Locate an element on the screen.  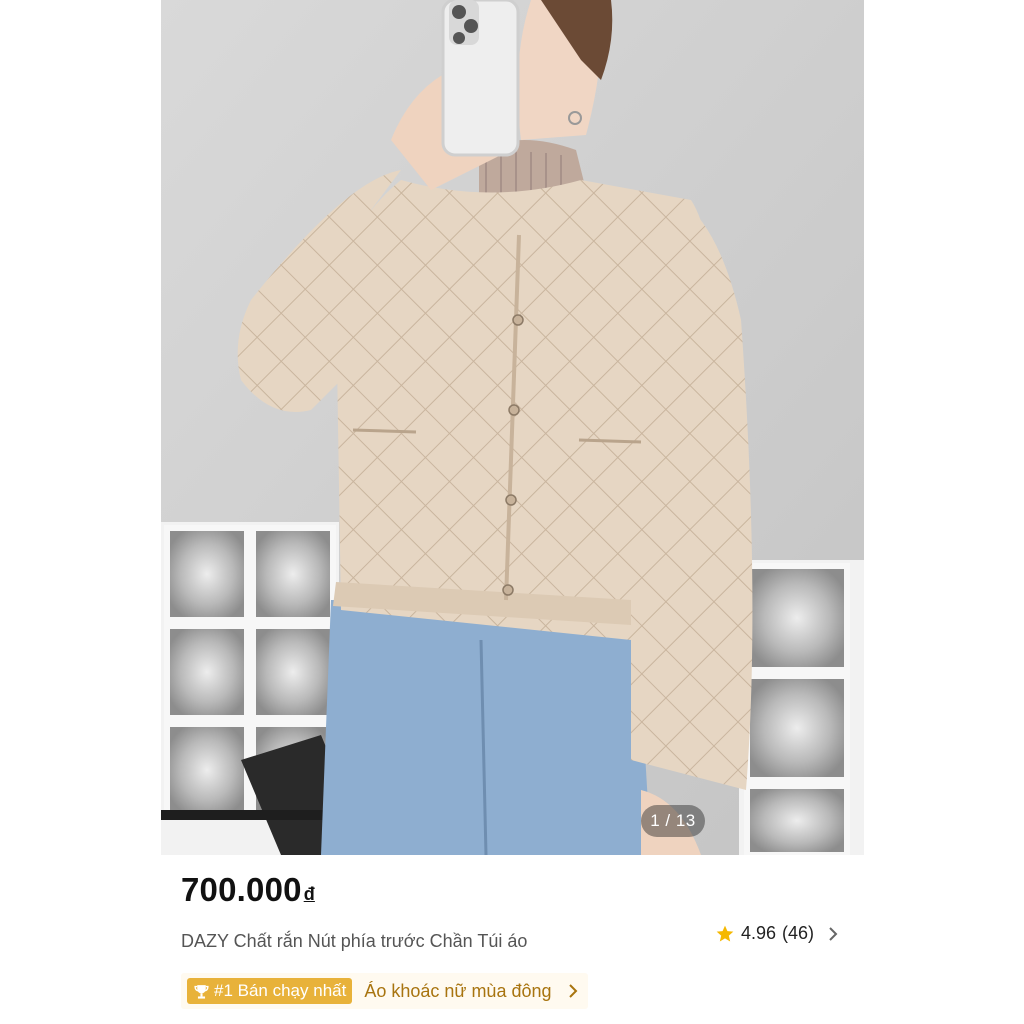
glass-blocks-right is located at coordinates (801, 707).